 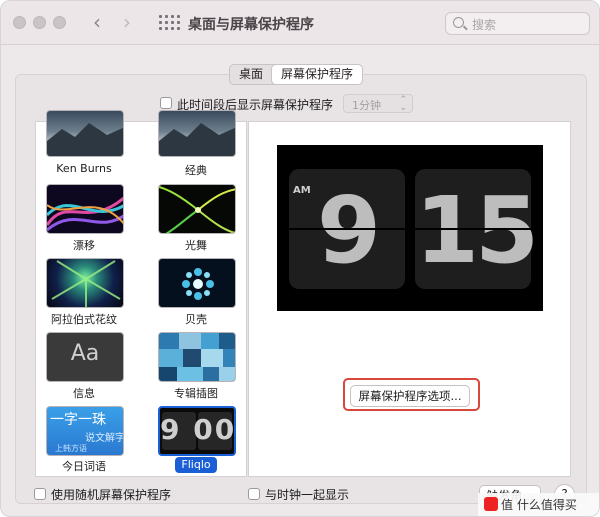 What do you see at coordinates (85, 283) in the screenshot?
I see `thumb-arabesque` at bounding box center [85, 283].